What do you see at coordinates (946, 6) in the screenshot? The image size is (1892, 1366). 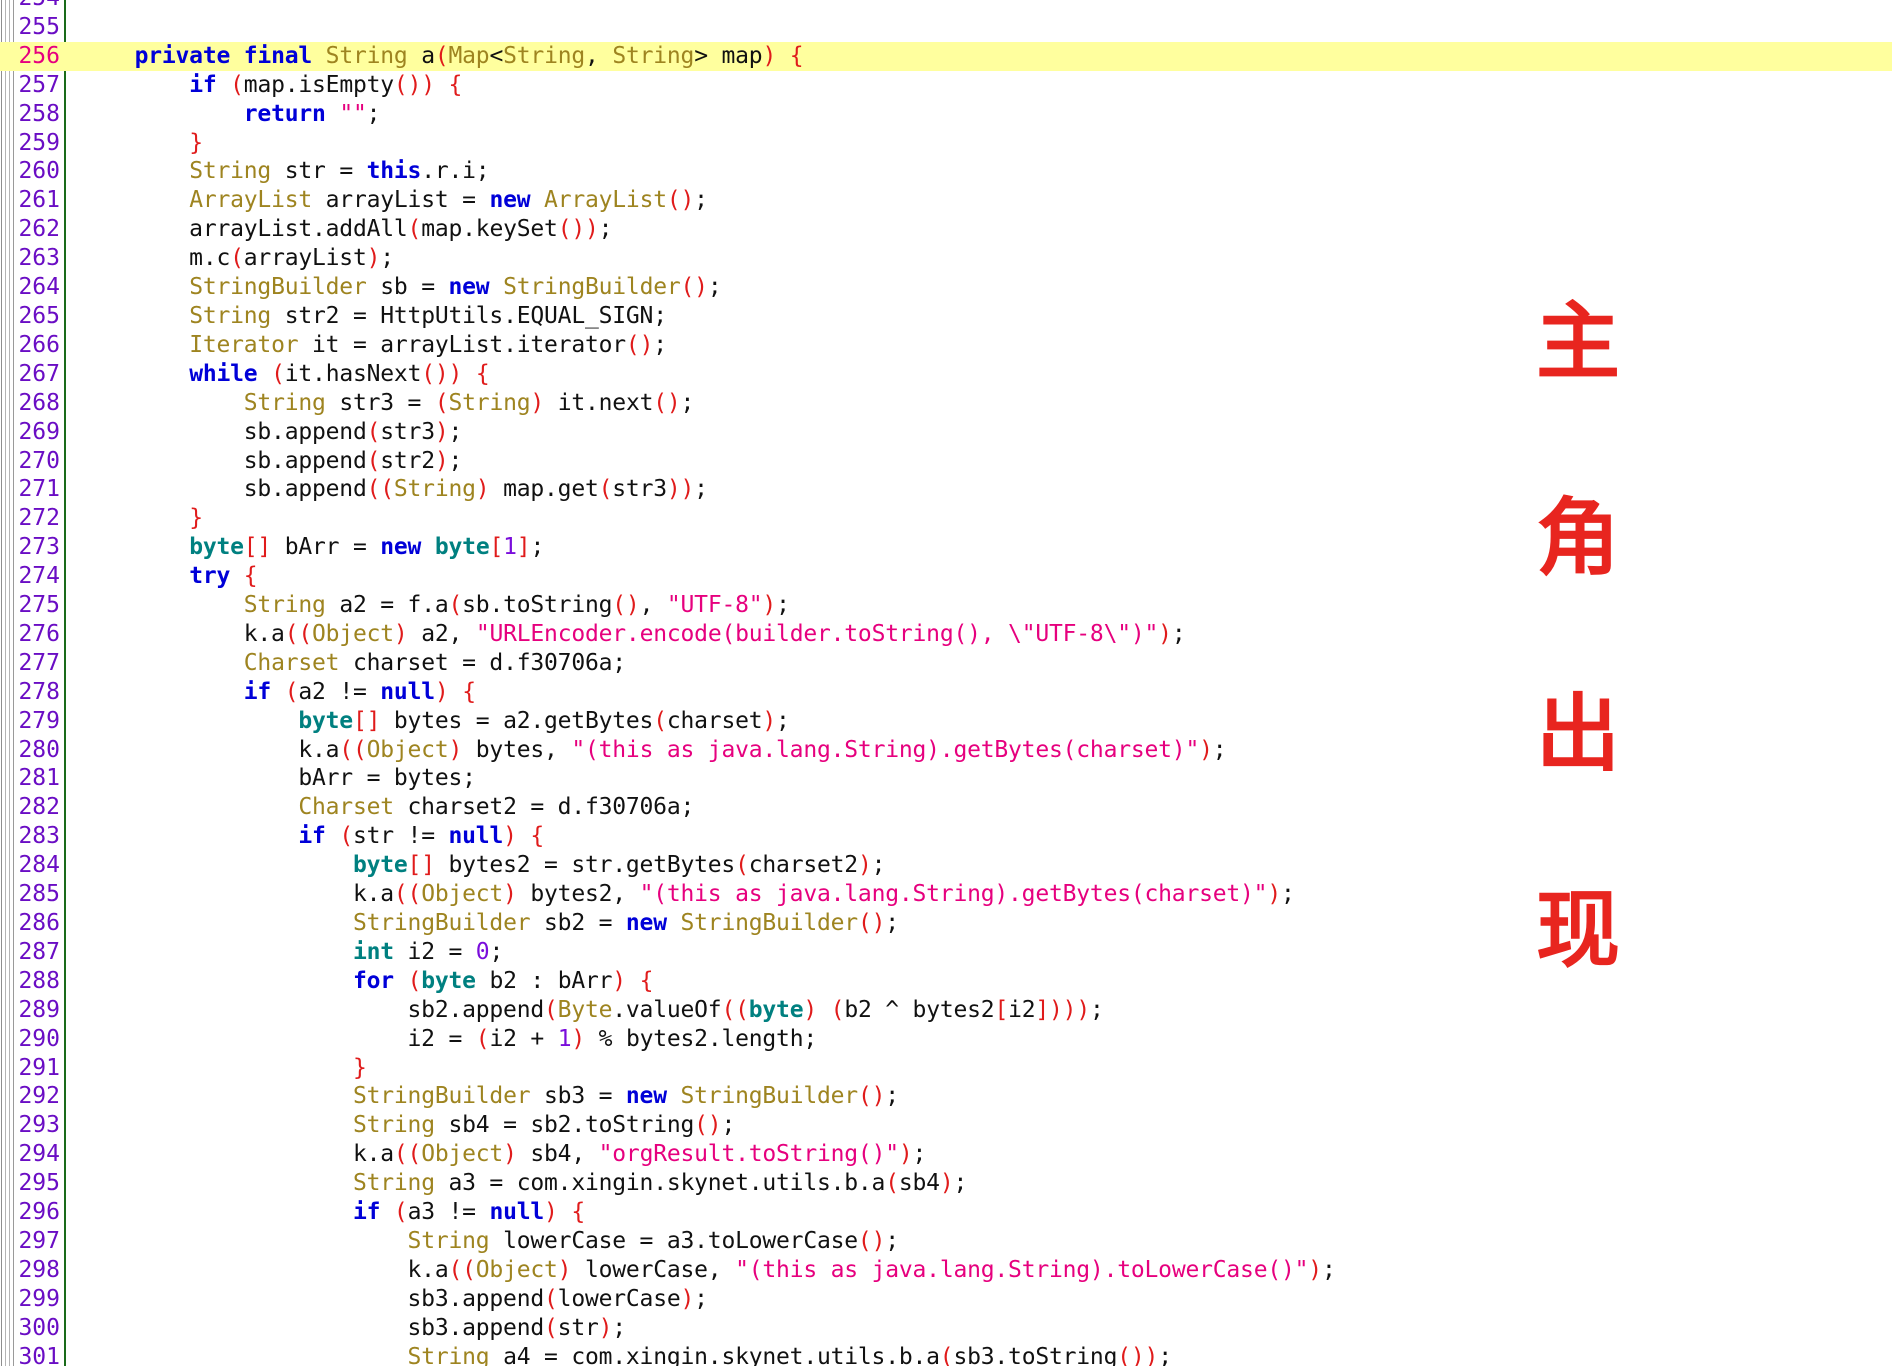 I see `code-line: 254` at bounding box center [946, 6].